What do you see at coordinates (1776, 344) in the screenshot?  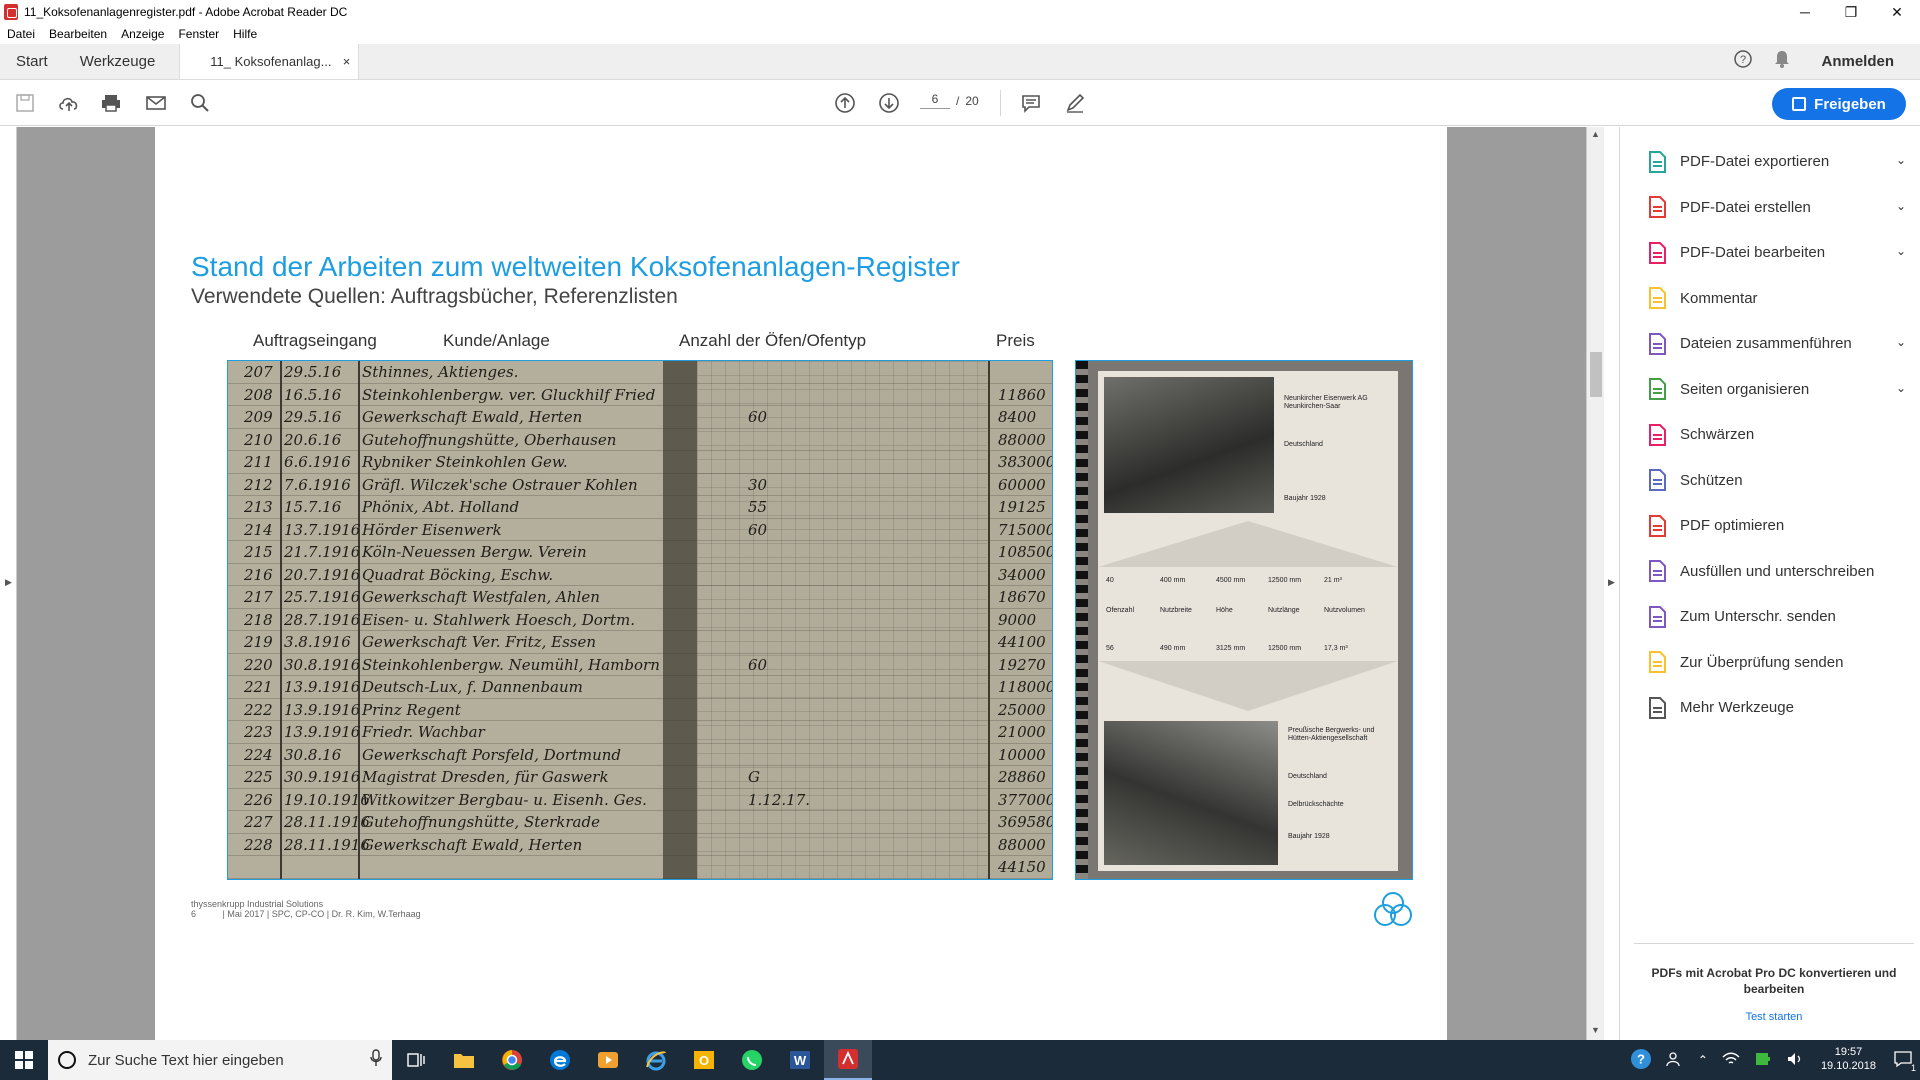 I see `tool-item: Dateien zusammenführen ⌄` at bounding box center [1776, 344].